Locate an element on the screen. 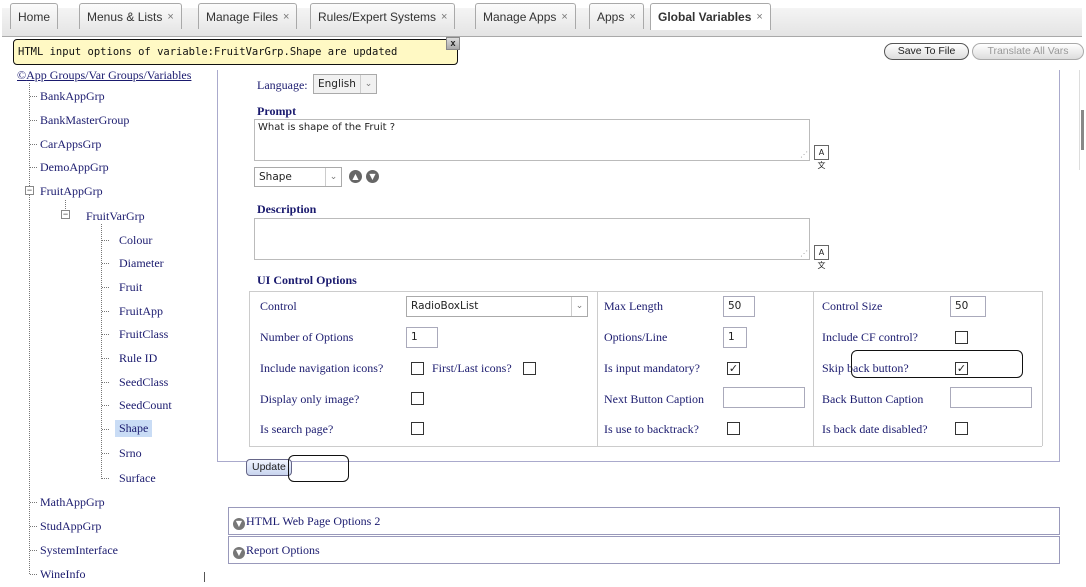 Image resolution: width=1086 pixels, height=587 pixels. section-label: HTML Web Page Options 2 is located at coordinates (313, 521).